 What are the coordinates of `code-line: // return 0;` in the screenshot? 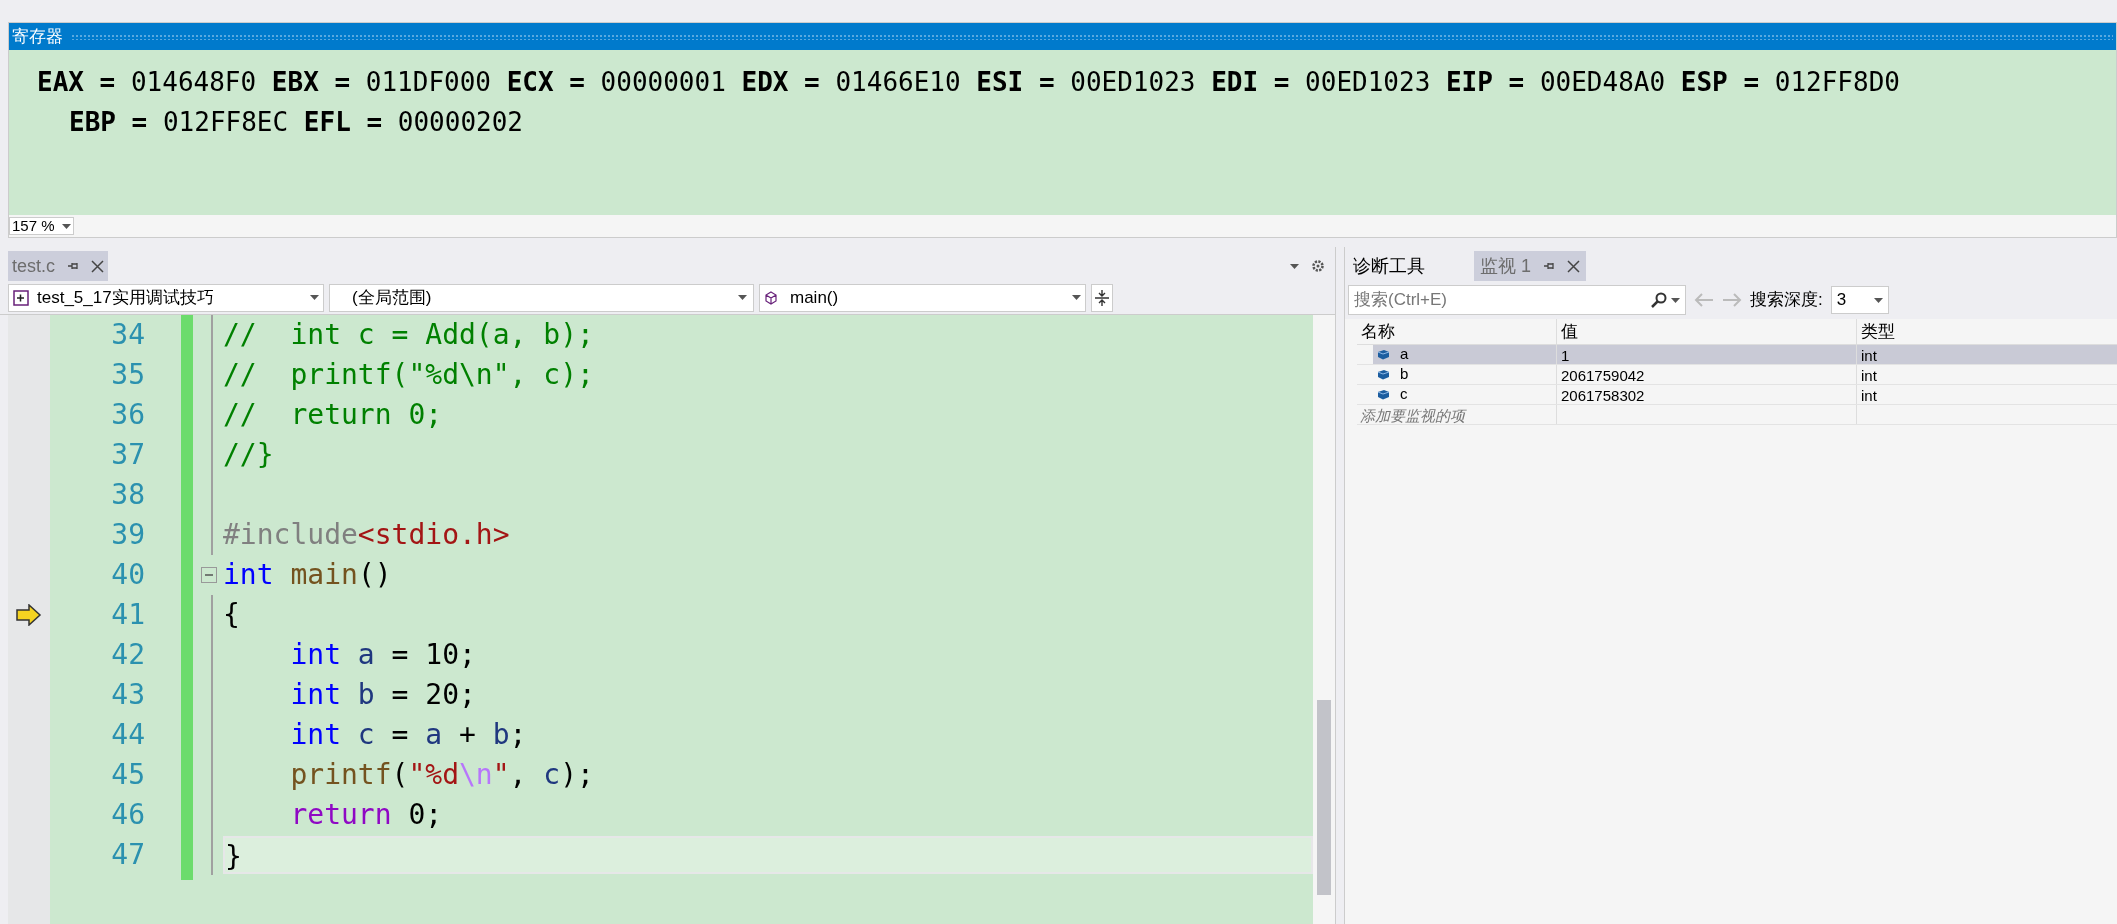 It's located at (333, 415).